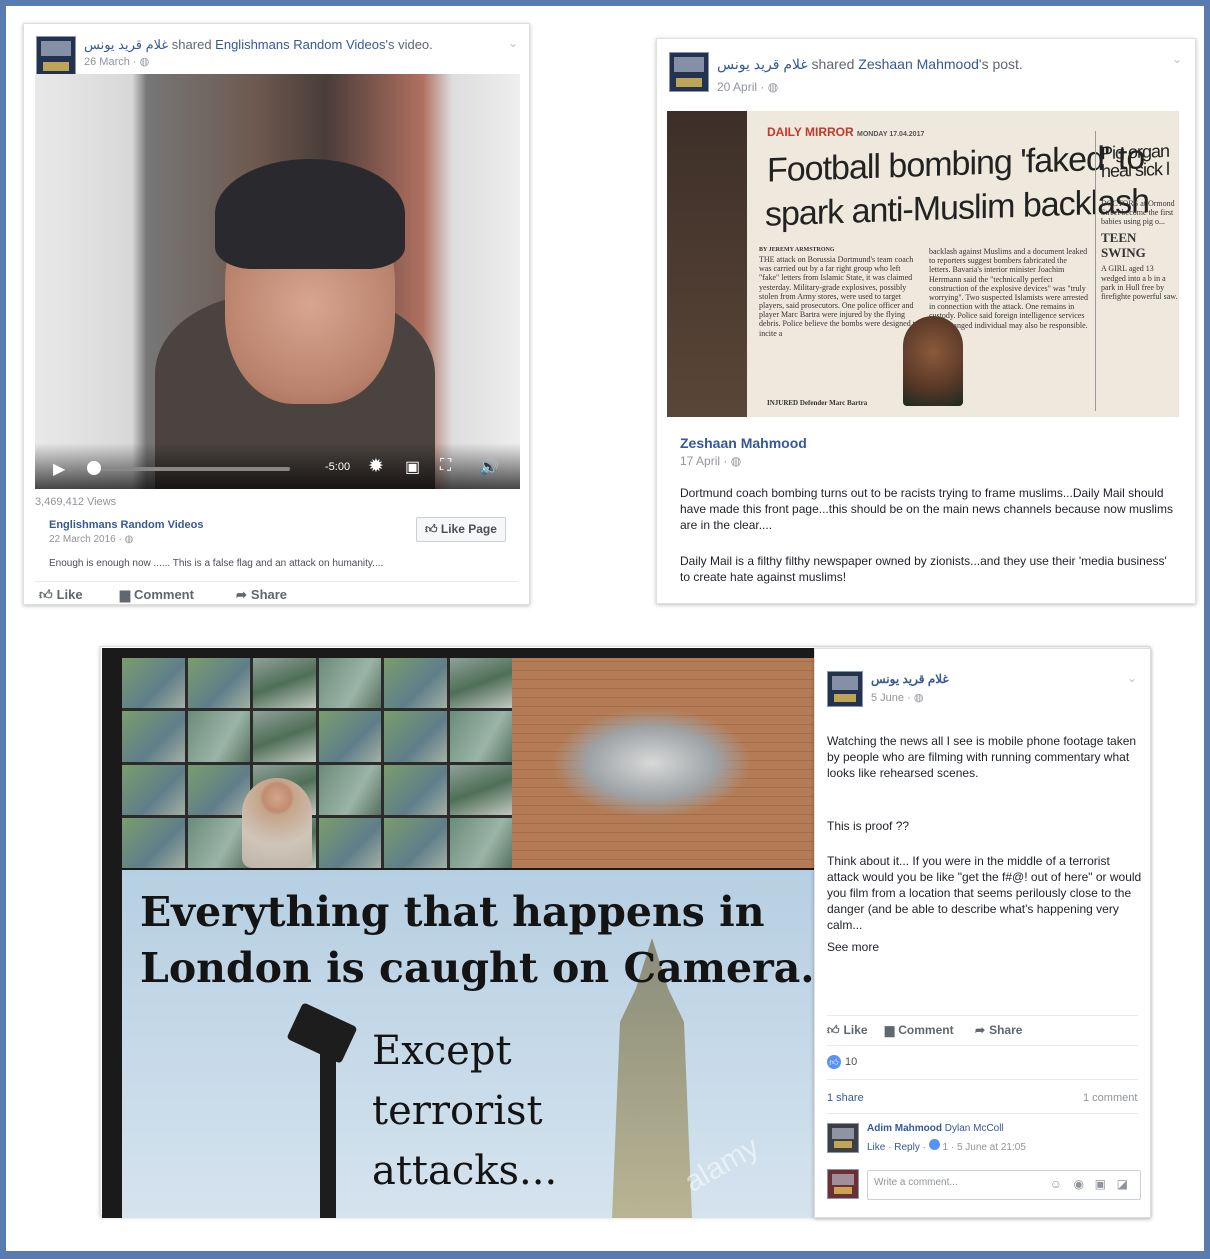 The height and width of the screenshot is (1259, 1210). Describe the element at coordinates (973, 1128) in the screenshot. I see `comment-tag: Dylan McColl` at that location.